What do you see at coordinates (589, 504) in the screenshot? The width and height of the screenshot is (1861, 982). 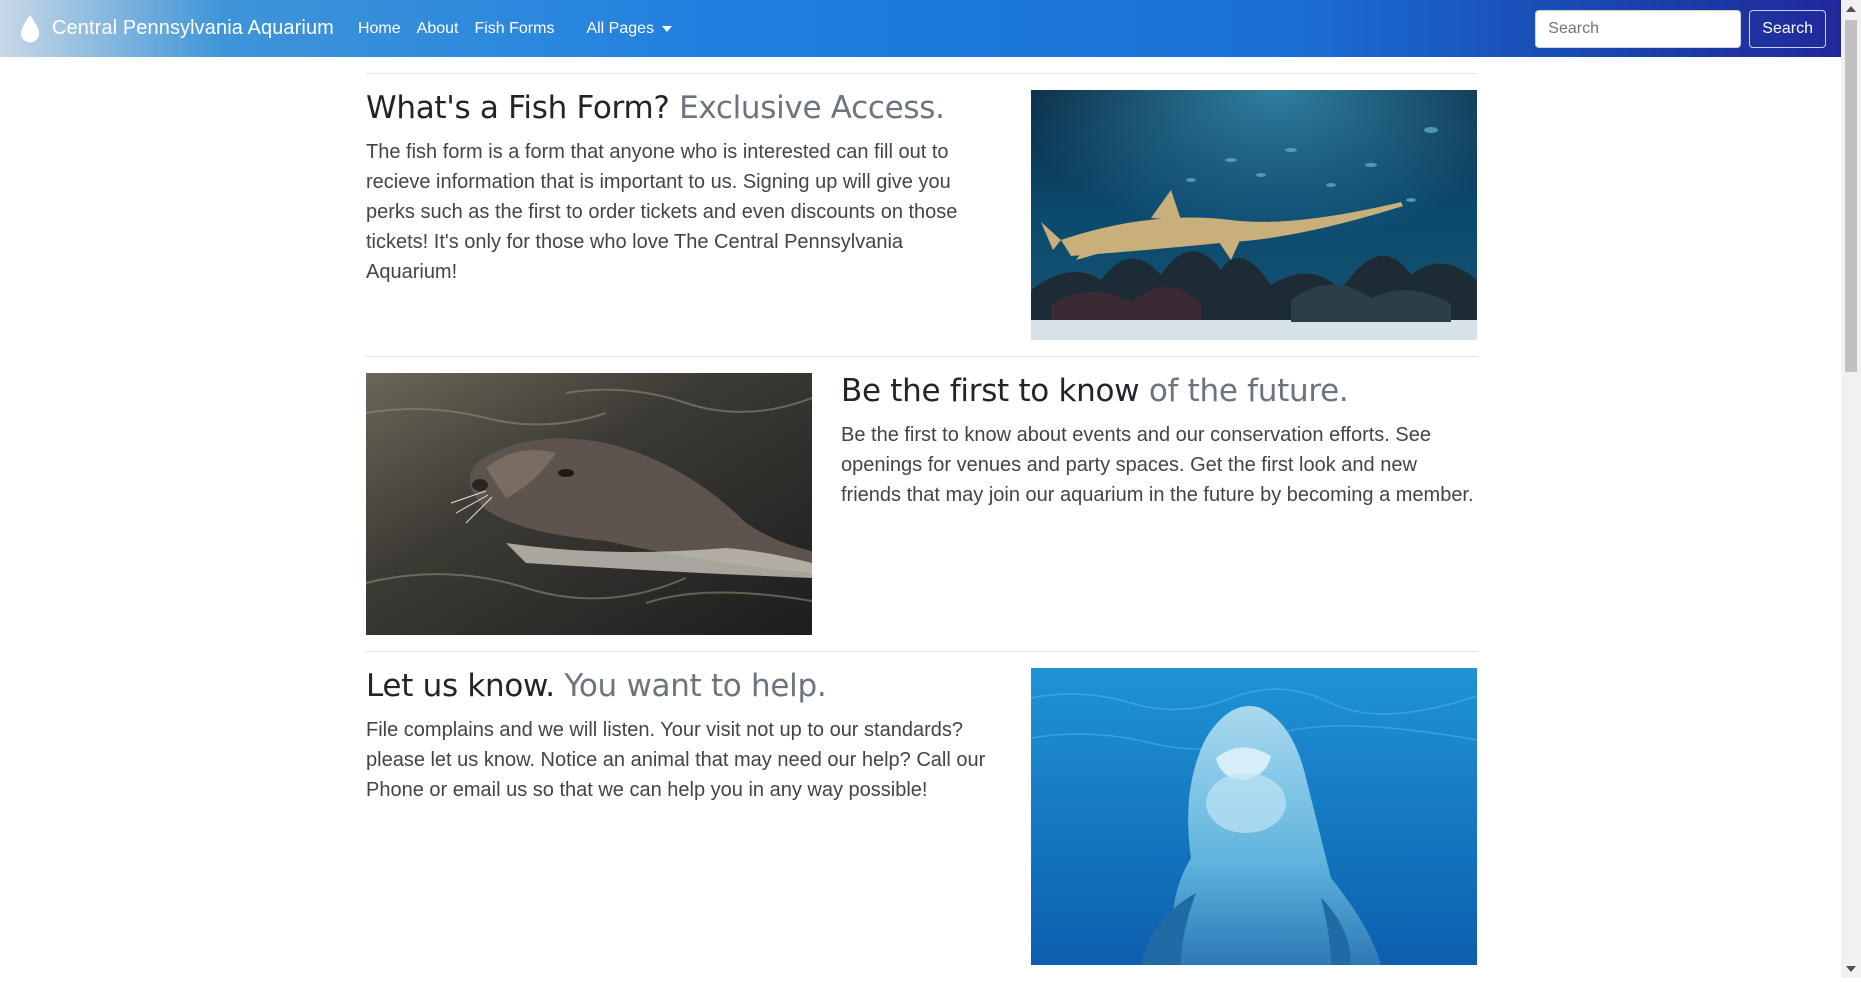 I see `sea-lion-photo` at bounding box center [589, 504].